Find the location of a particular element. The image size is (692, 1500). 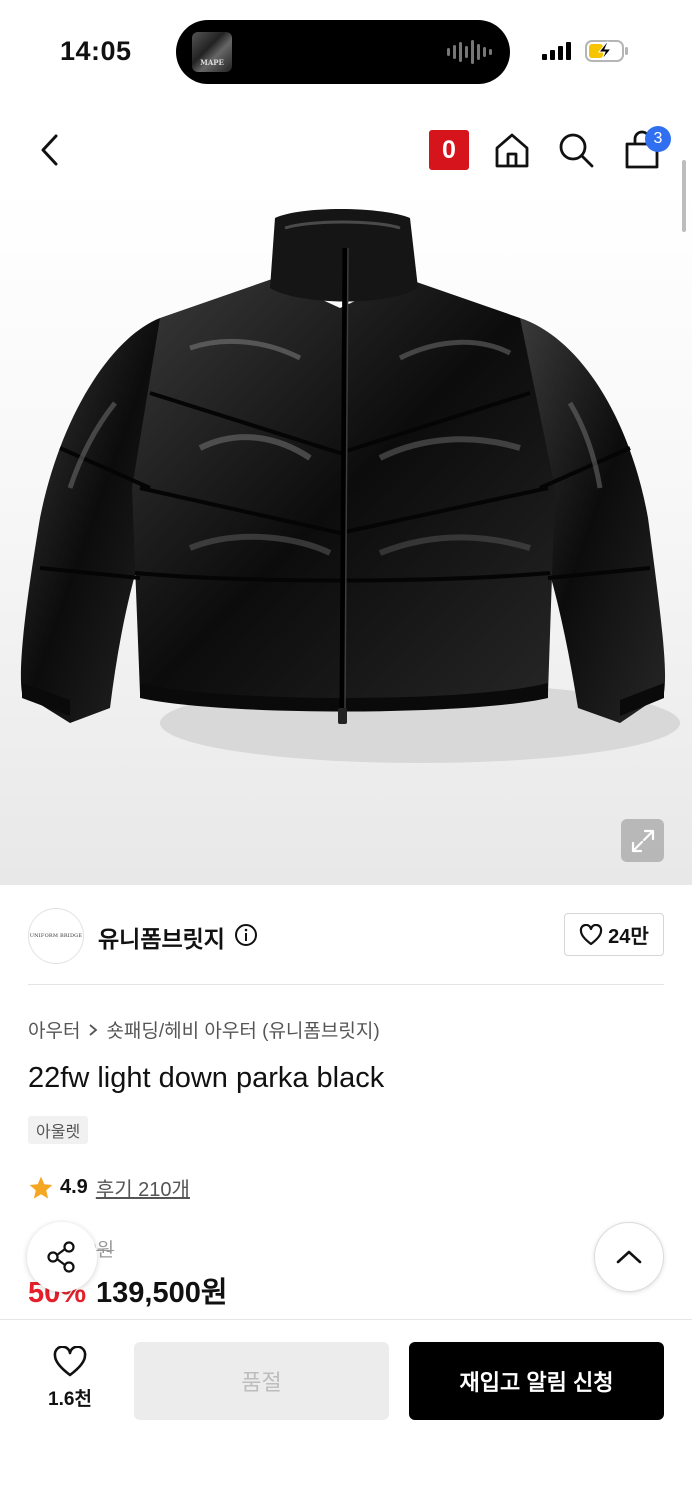

cart-count-badge: 3 is located at coordinates (658, 139).